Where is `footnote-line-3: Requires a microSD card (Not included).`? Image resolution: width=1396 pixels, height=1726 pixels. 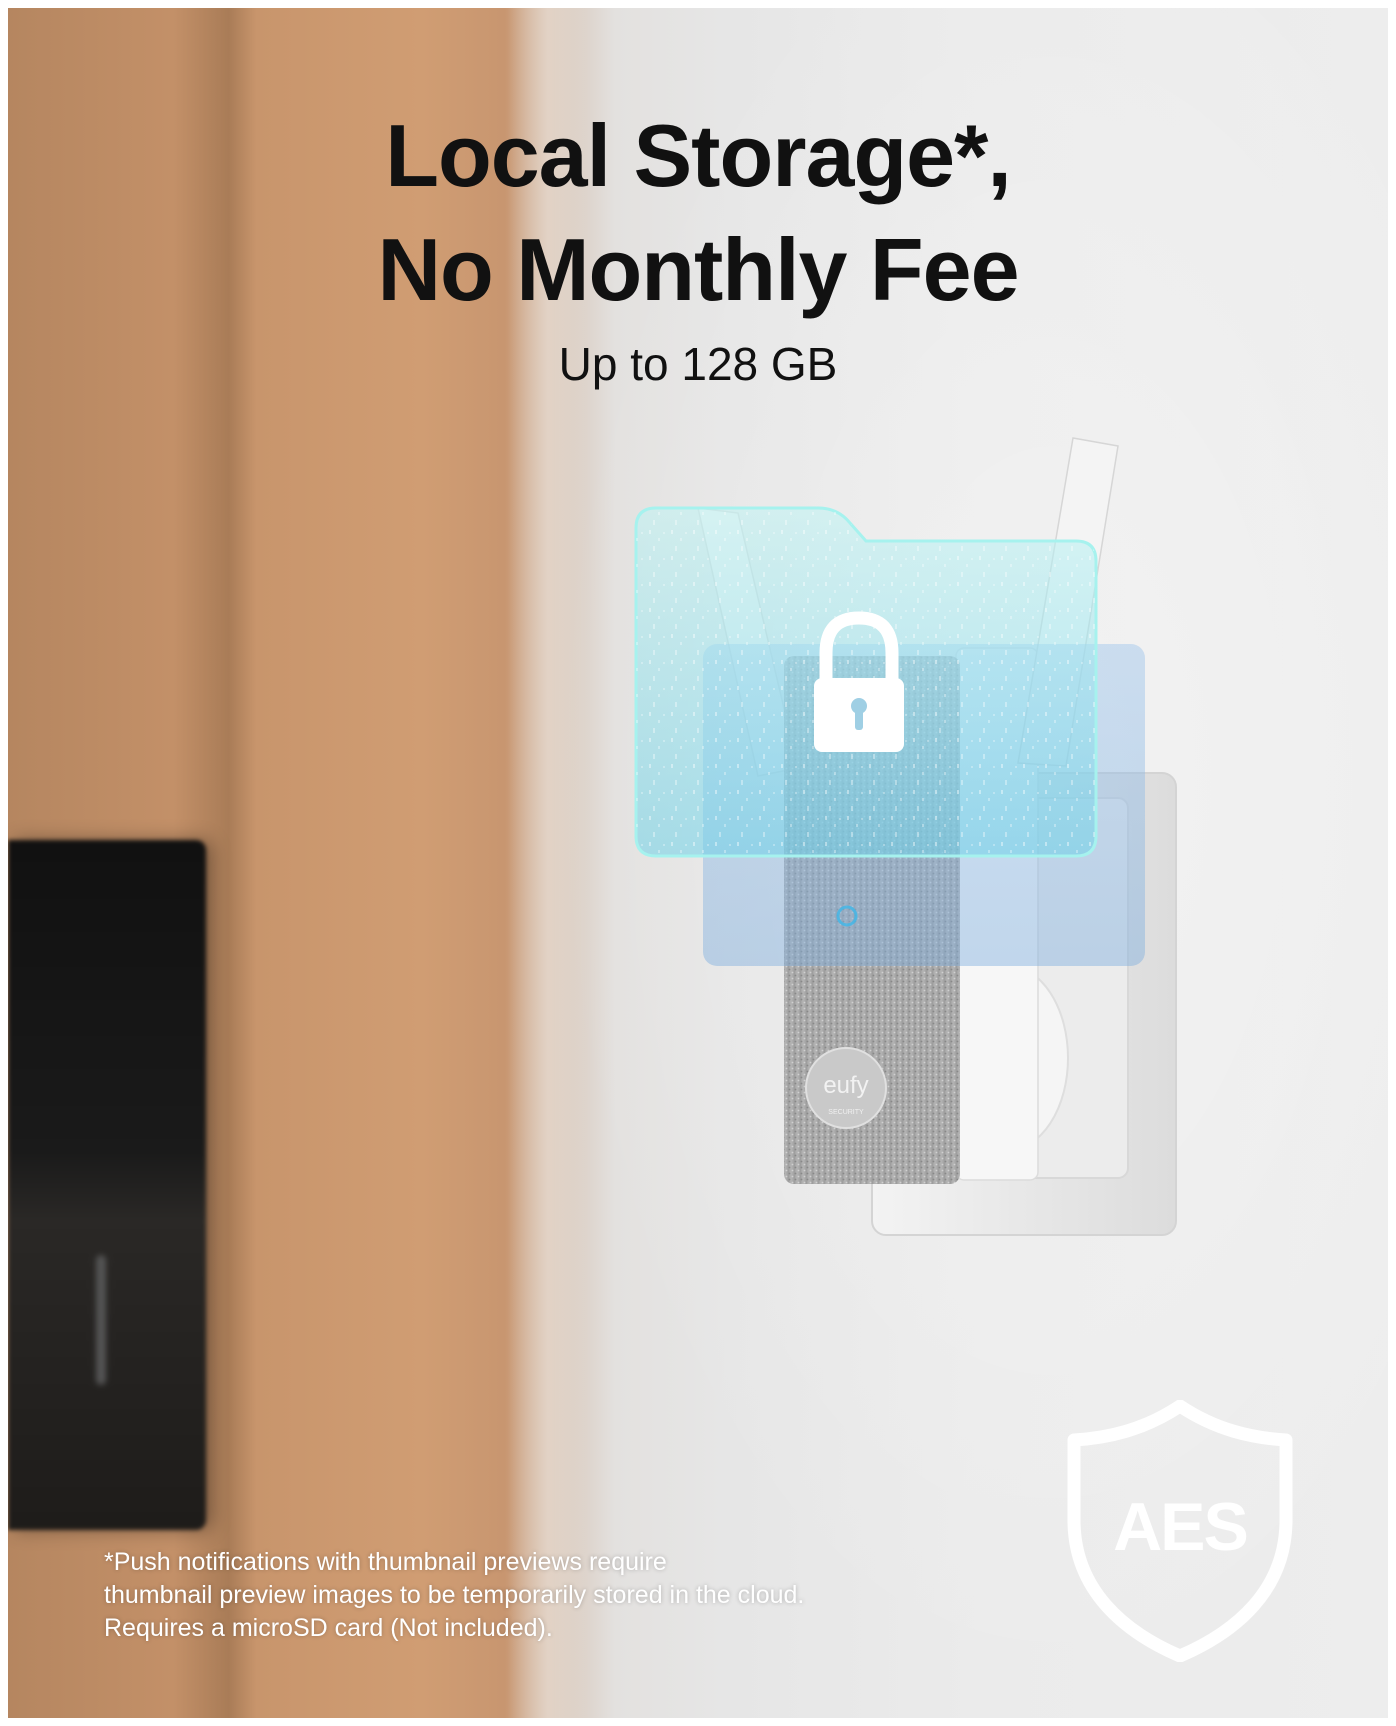 footnote-line-3: Requires a microSD card (Not included). is located at coordinates (328, 1628).